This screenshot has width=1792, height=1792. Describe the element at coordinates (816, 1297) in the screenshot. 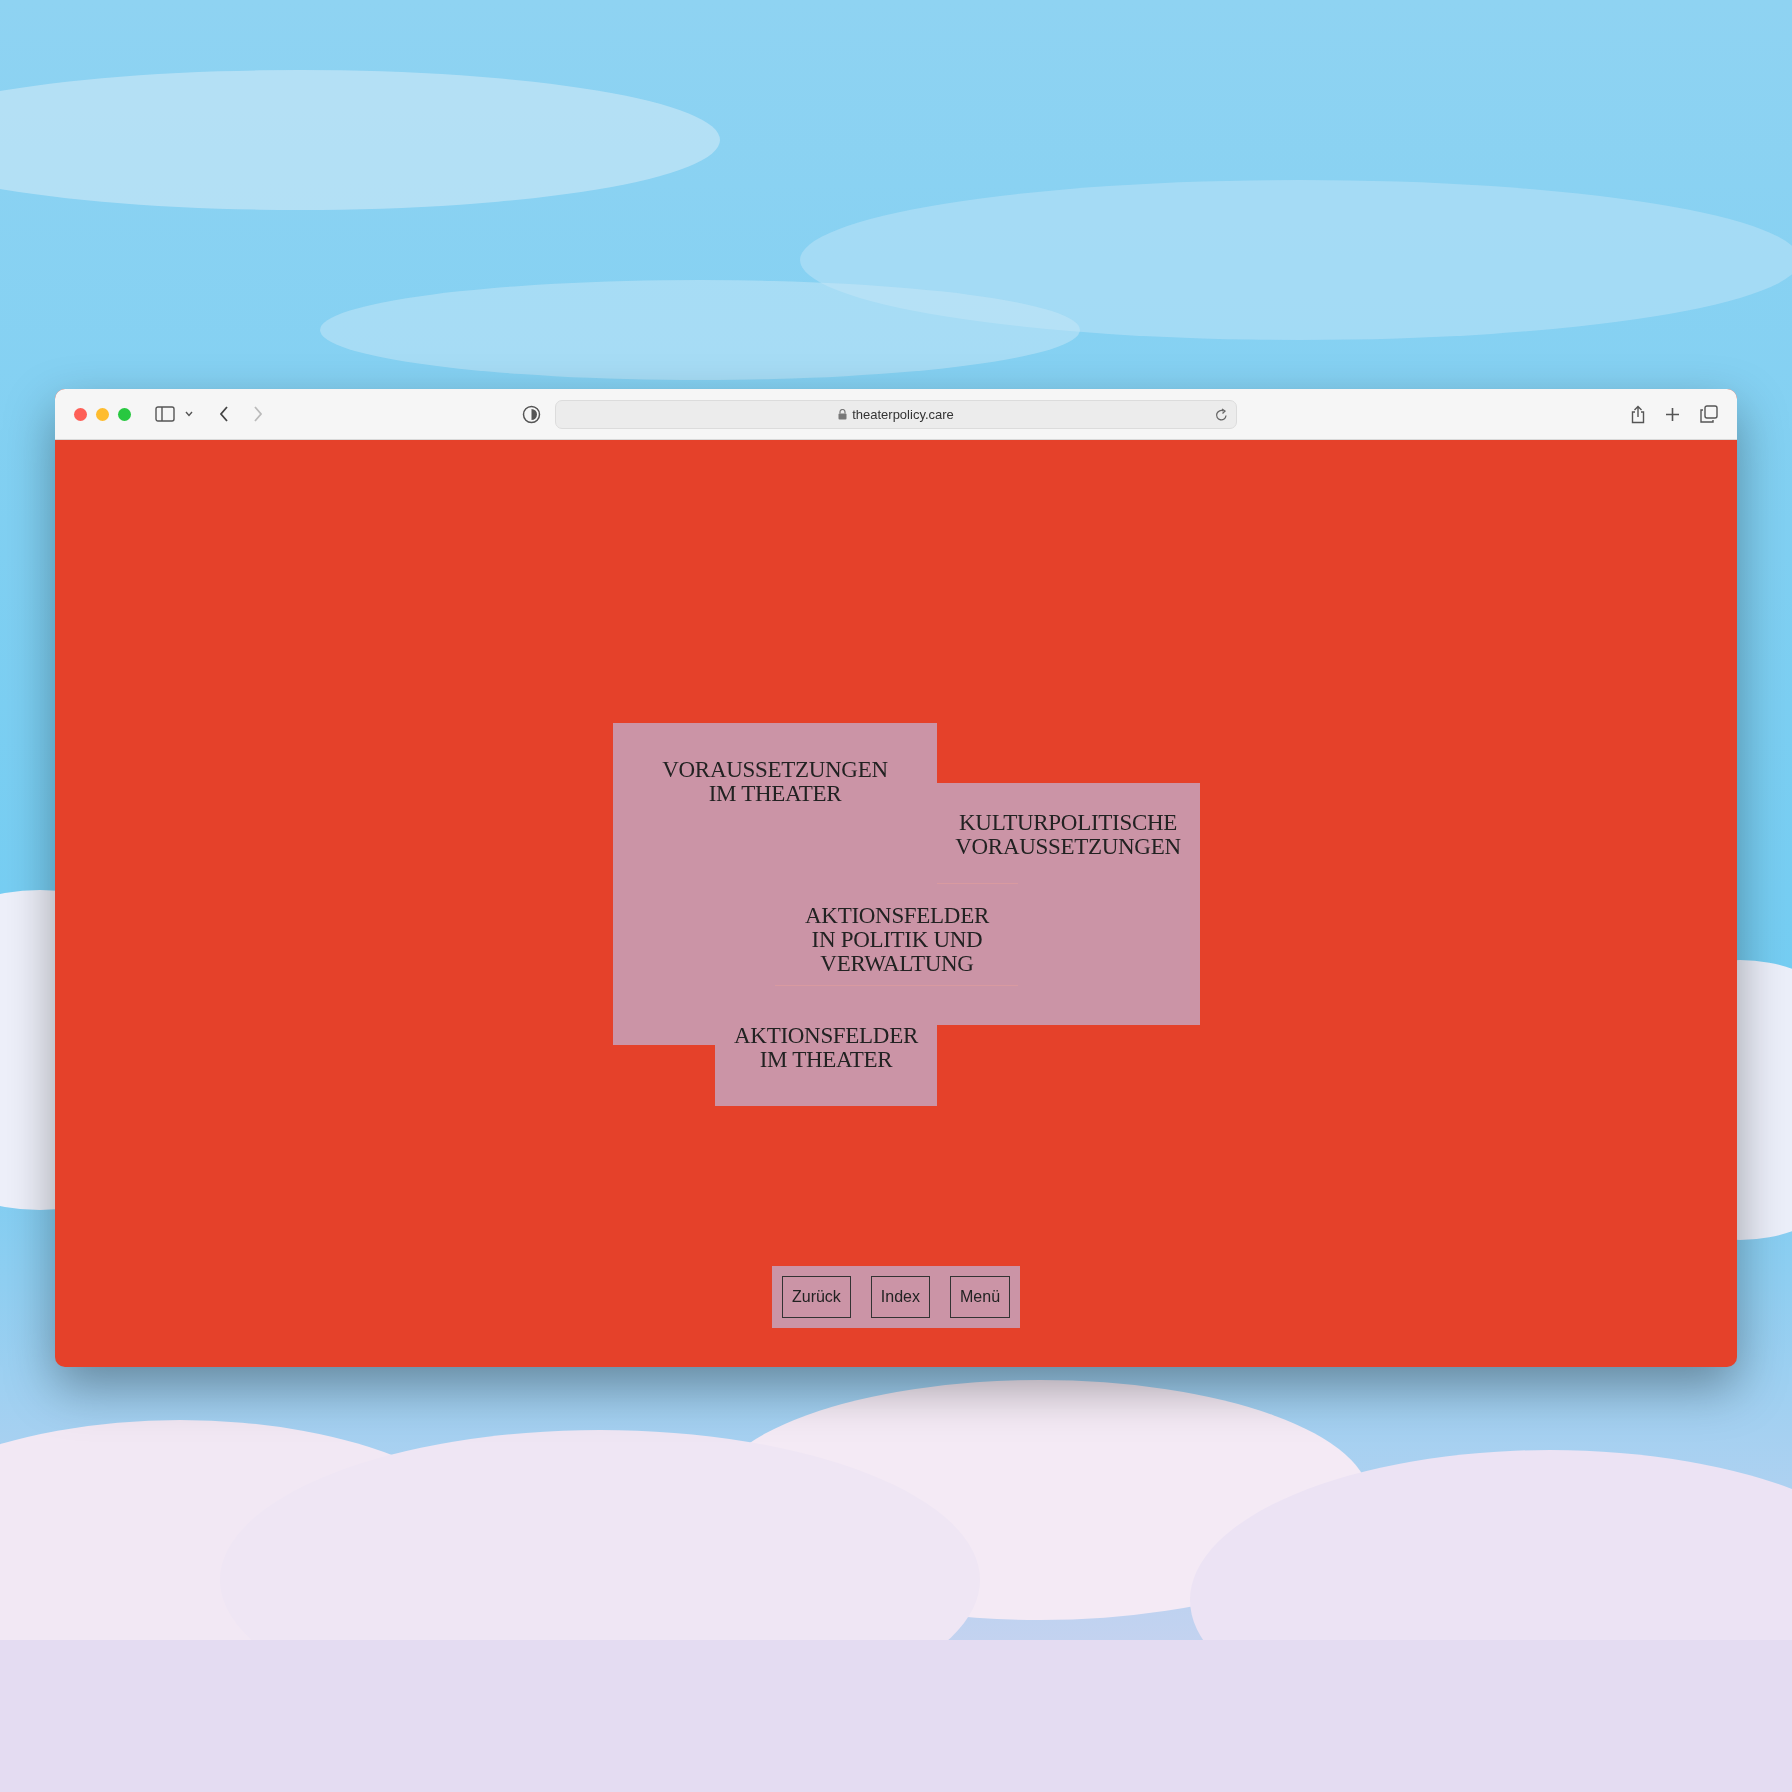

I see `nav-button: Zurück` at that location.